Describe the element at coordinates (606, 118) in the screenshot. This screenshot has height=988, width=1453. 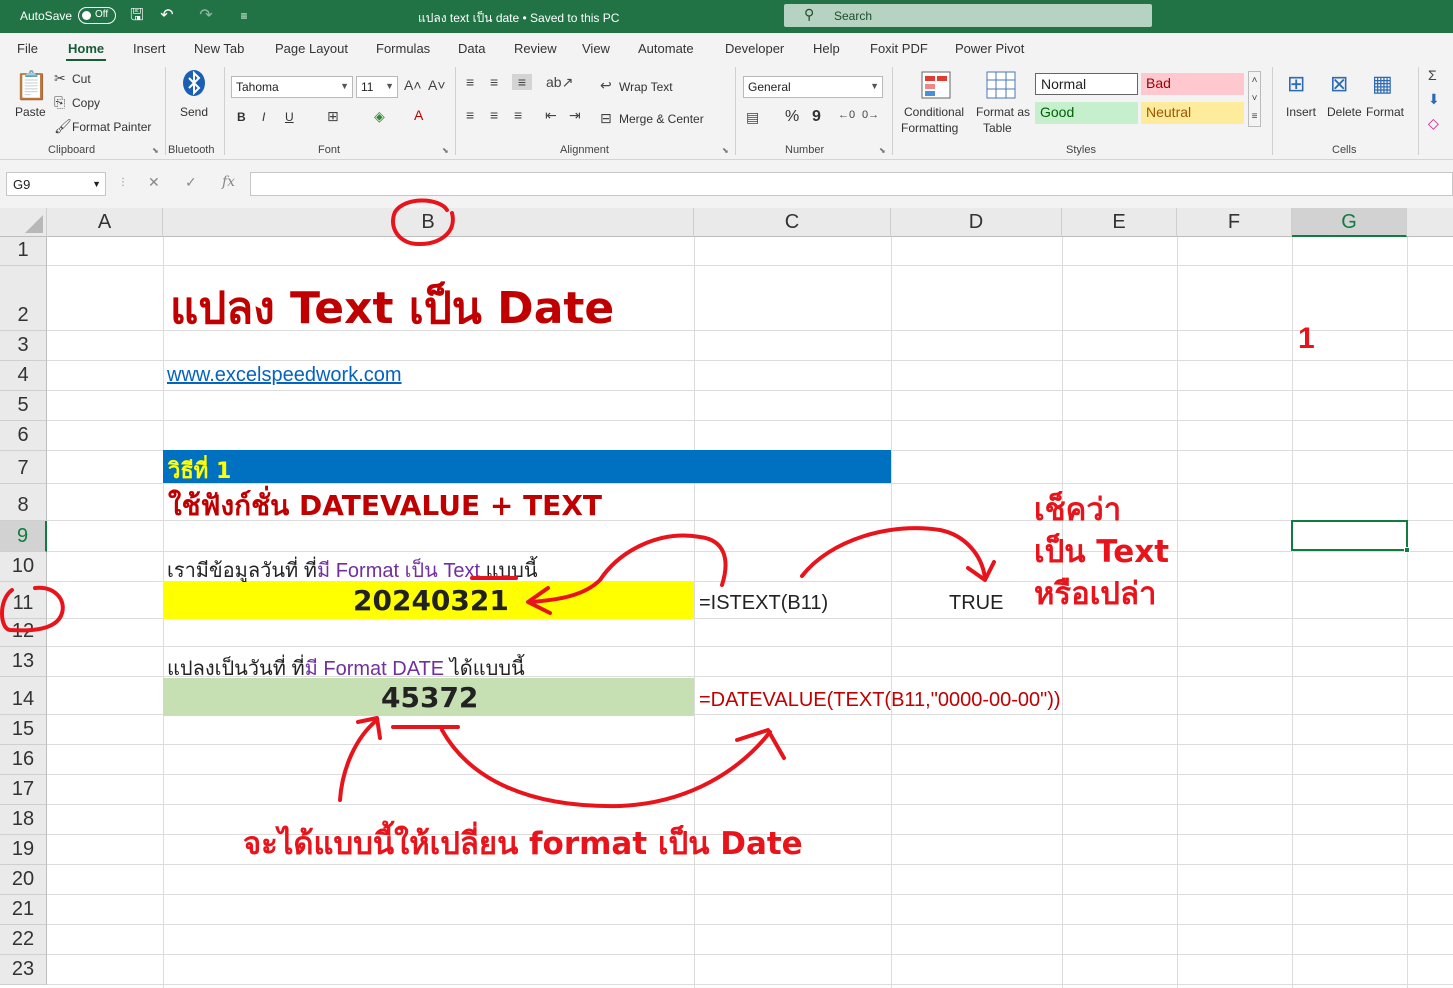
I see `merge-center-icon: ⊟` at that location.